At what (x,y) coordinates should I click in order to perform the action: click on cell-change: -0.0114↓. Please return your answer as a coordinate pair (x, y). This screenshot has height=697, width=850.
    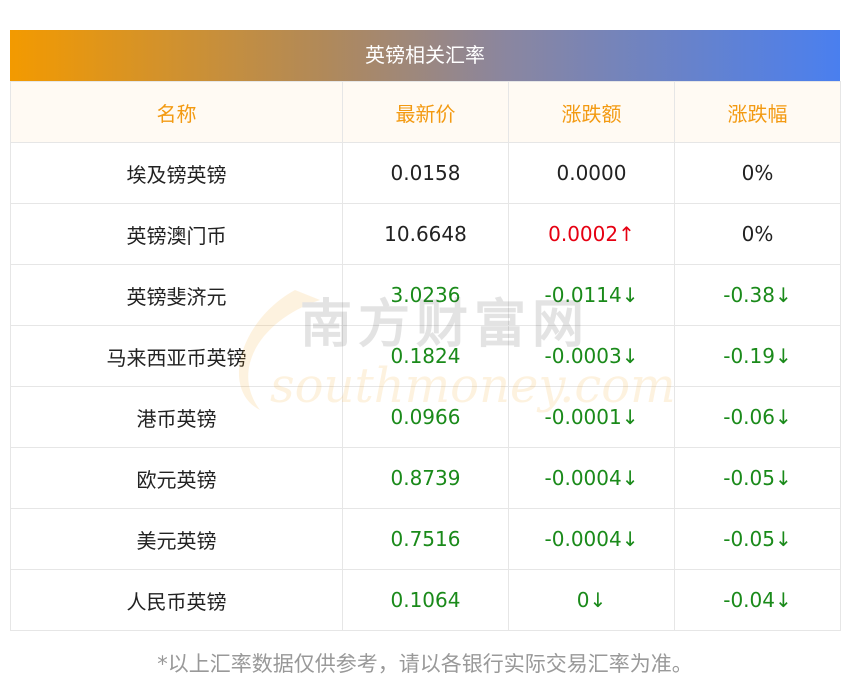
    Looking at the image, I should click on (591, 295).